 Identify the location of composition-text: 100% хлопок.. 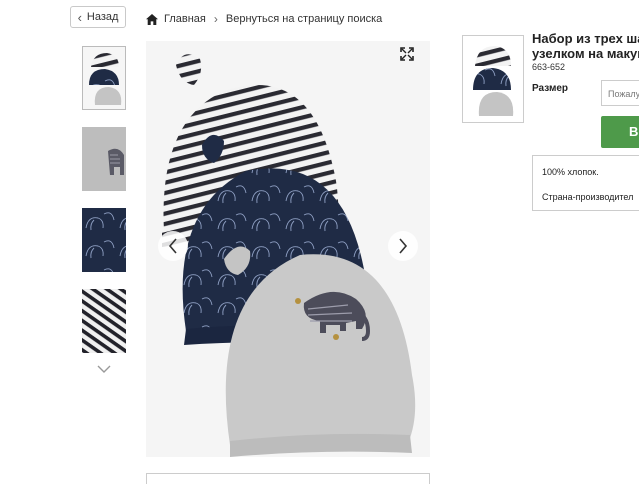
(570, 172).